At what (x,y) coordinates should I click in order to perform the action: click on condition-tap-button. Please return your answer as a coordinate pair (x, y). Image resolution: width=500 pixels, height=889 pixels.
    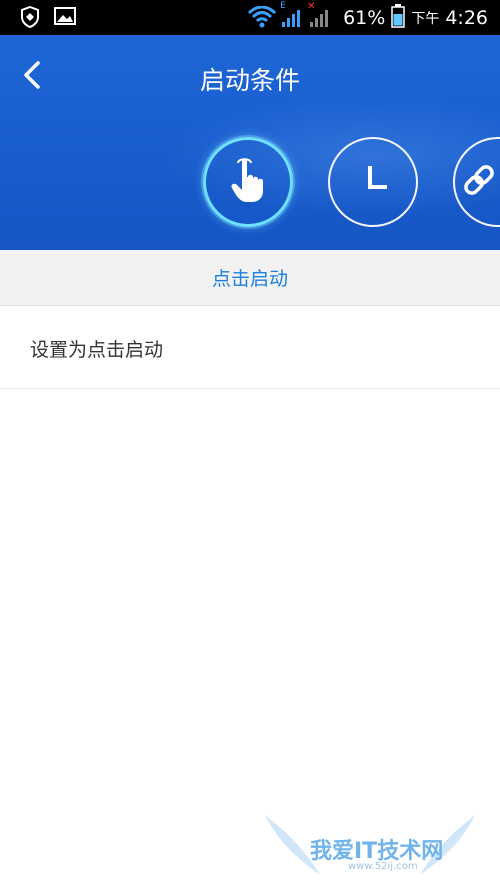
    Looking at the image, I should click on (248, 182).